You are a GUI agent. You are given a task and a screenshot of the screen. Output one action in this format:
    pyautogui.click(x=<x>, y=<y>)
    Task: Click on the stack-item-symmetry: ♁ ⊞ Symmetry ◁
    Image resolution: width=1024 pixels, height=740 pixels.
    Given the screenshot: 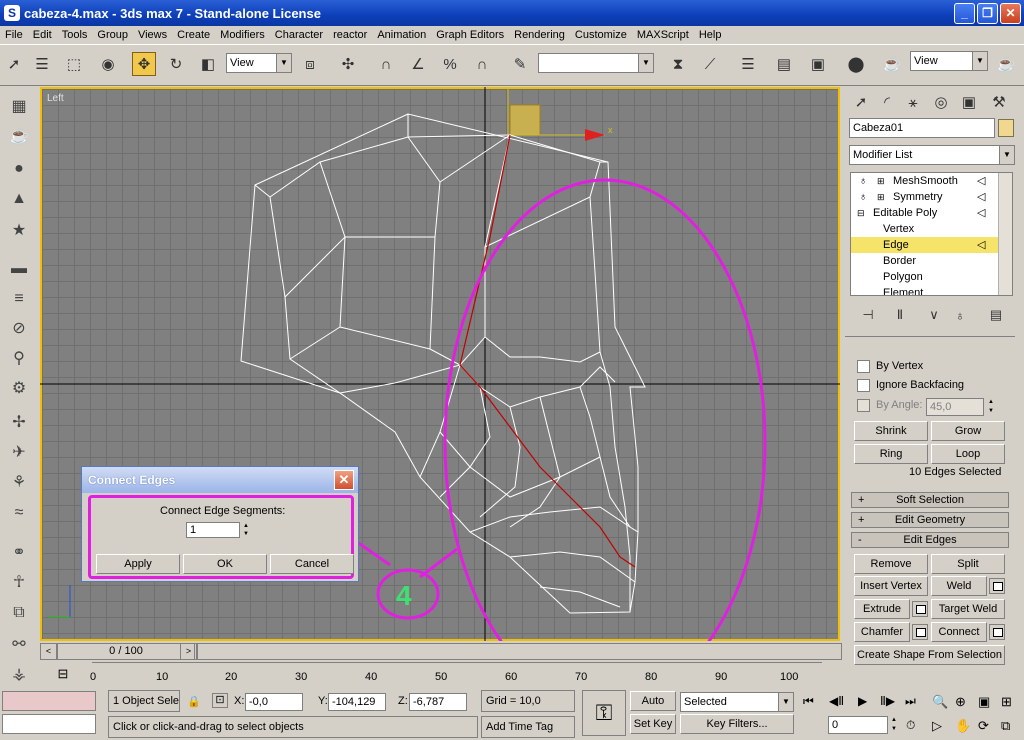 What is the action you would take?
    pyautogui.click(x=931, y=197)
    